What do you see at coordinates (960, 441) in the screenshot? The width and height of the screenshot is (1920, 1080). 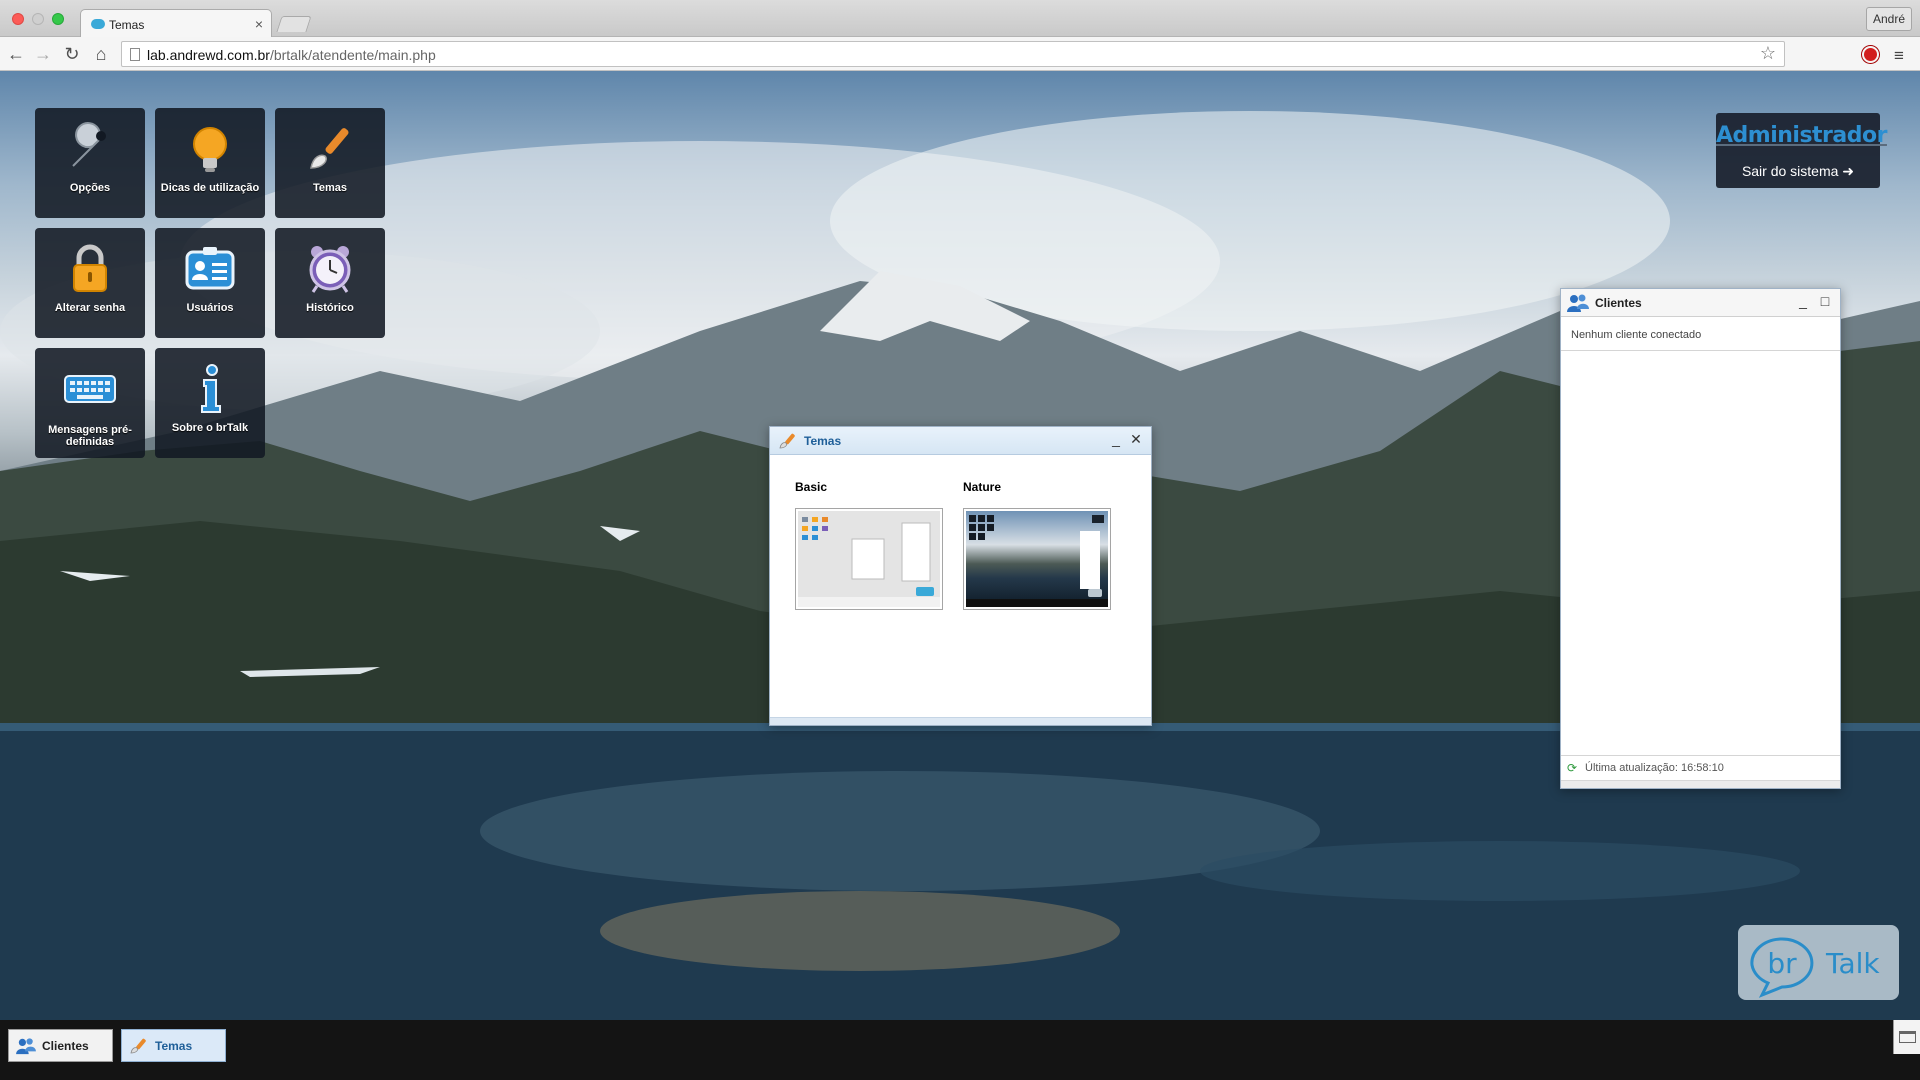 I see `temas-window-titlebar: Temas _ ✕` at bounding box center [960, 441].